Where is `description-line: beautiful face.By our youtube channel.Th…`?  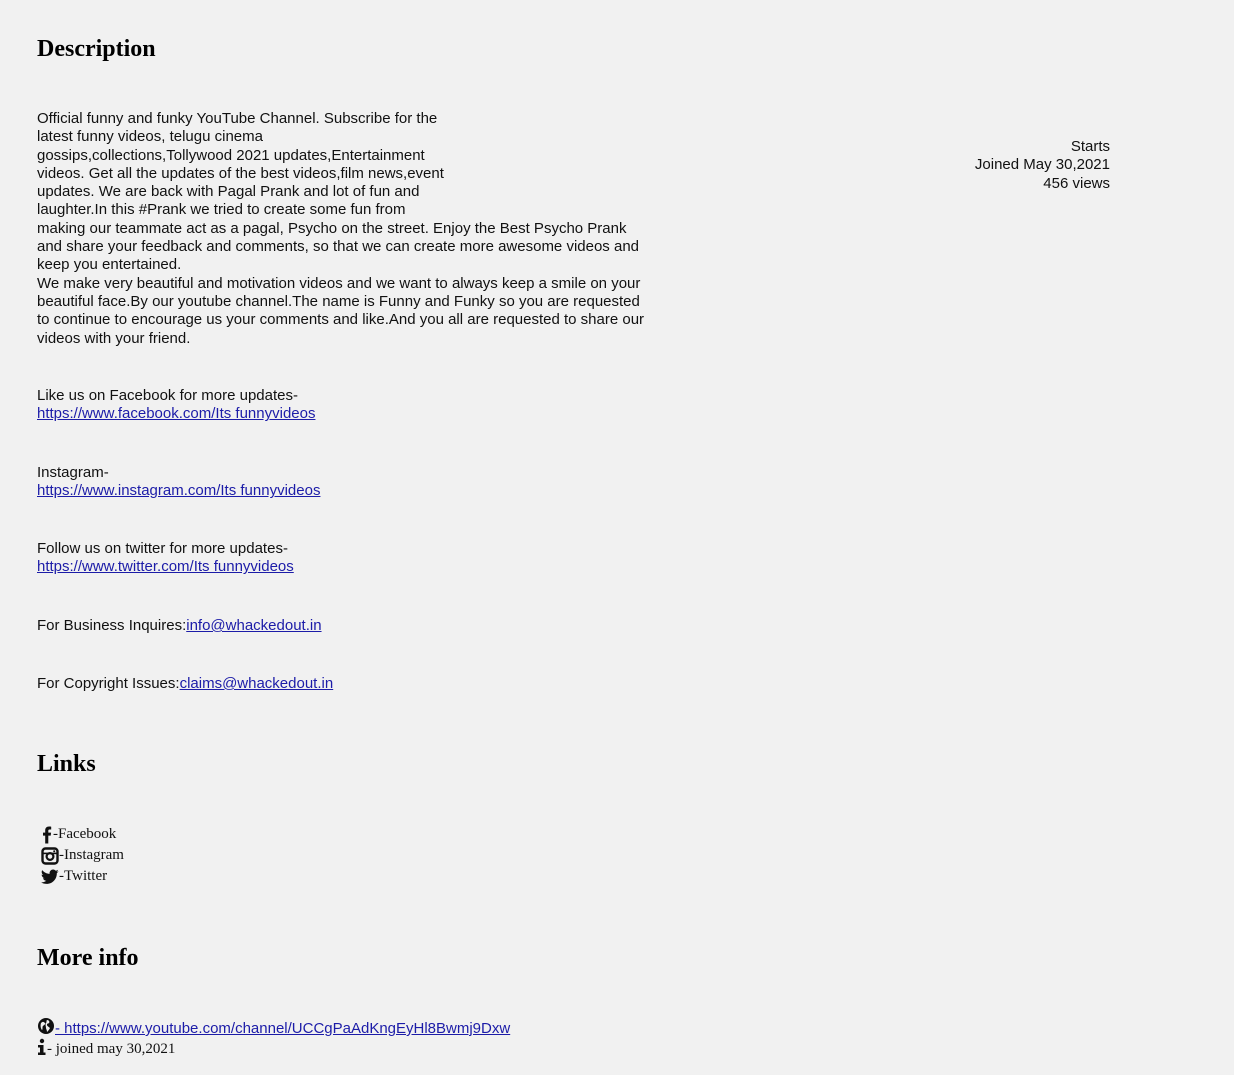 description-line: beautiful face.By our youtube channel.Th… is located at coordinates (338, 301).